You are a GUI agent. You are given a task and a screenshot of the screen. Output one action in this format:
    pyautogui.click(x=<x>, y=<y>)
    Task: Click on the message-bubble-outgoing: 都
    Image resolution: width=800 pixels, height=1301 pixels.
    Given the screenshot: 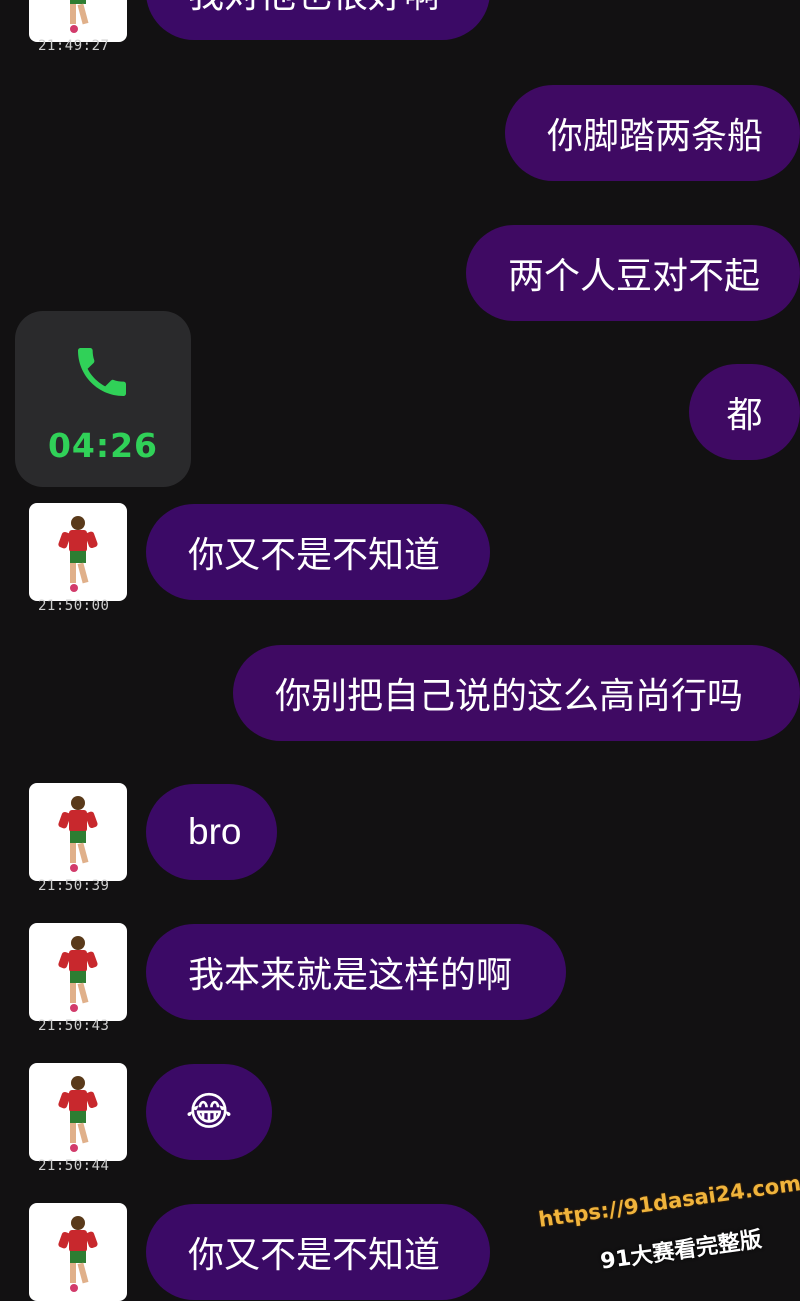 What is the action you would take?
    pyautogui.click(x=744, y=412)
    